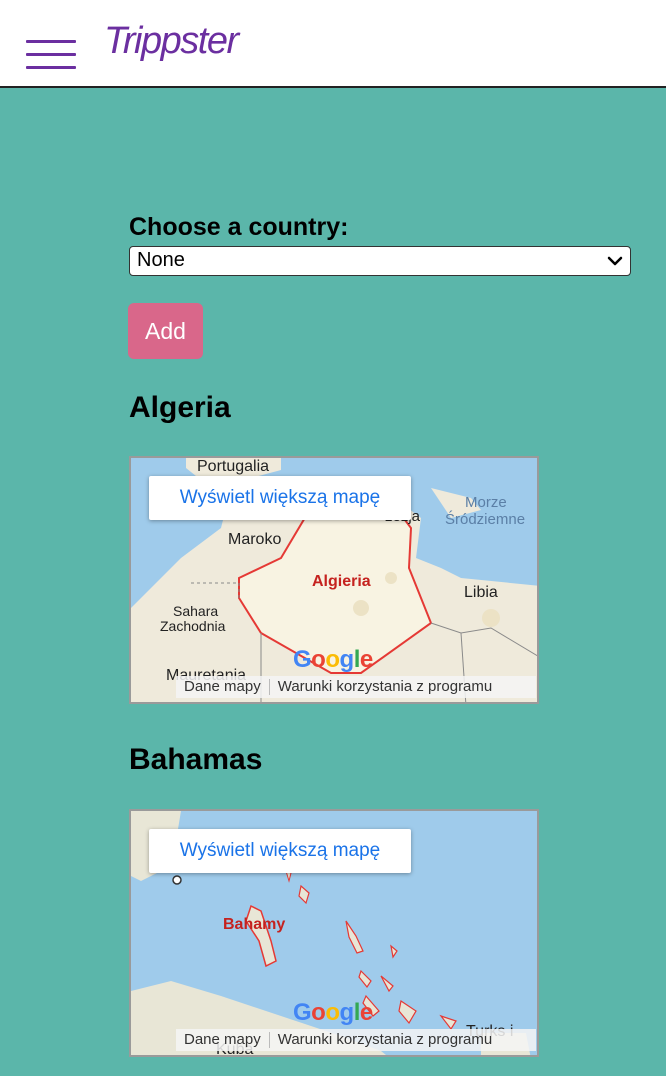 The image size is (666, 1076). Describe the element at coordinates (486, 502) in the screenshot. I see `map-label-sea-line1: Morze` at that location.